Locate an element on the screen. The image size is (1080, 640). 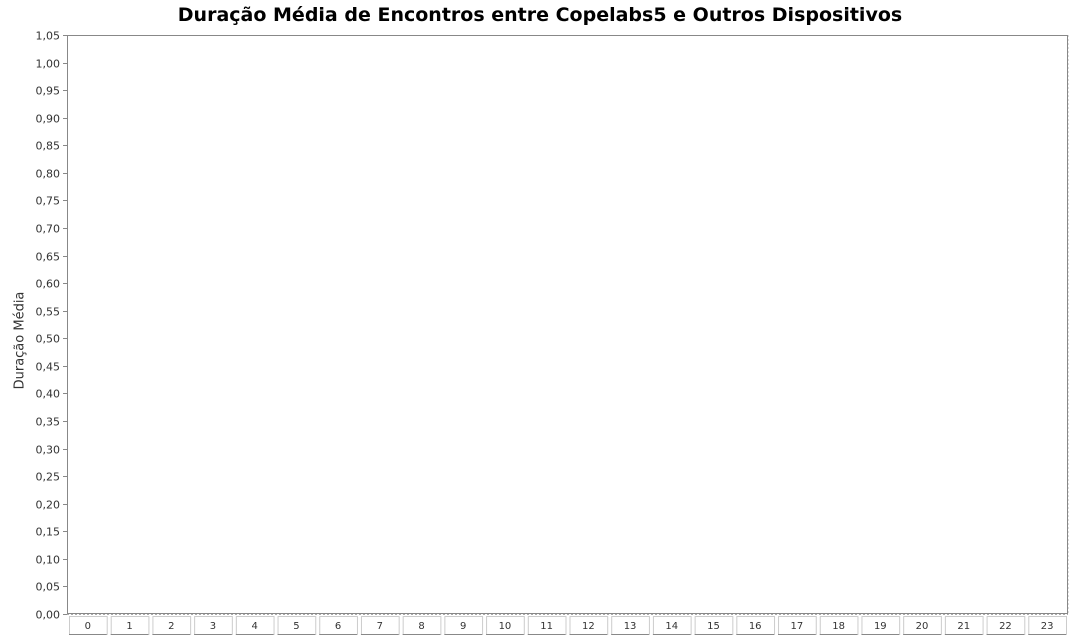
y-tick-label: 0,55 is located at coordinates (48, 312).